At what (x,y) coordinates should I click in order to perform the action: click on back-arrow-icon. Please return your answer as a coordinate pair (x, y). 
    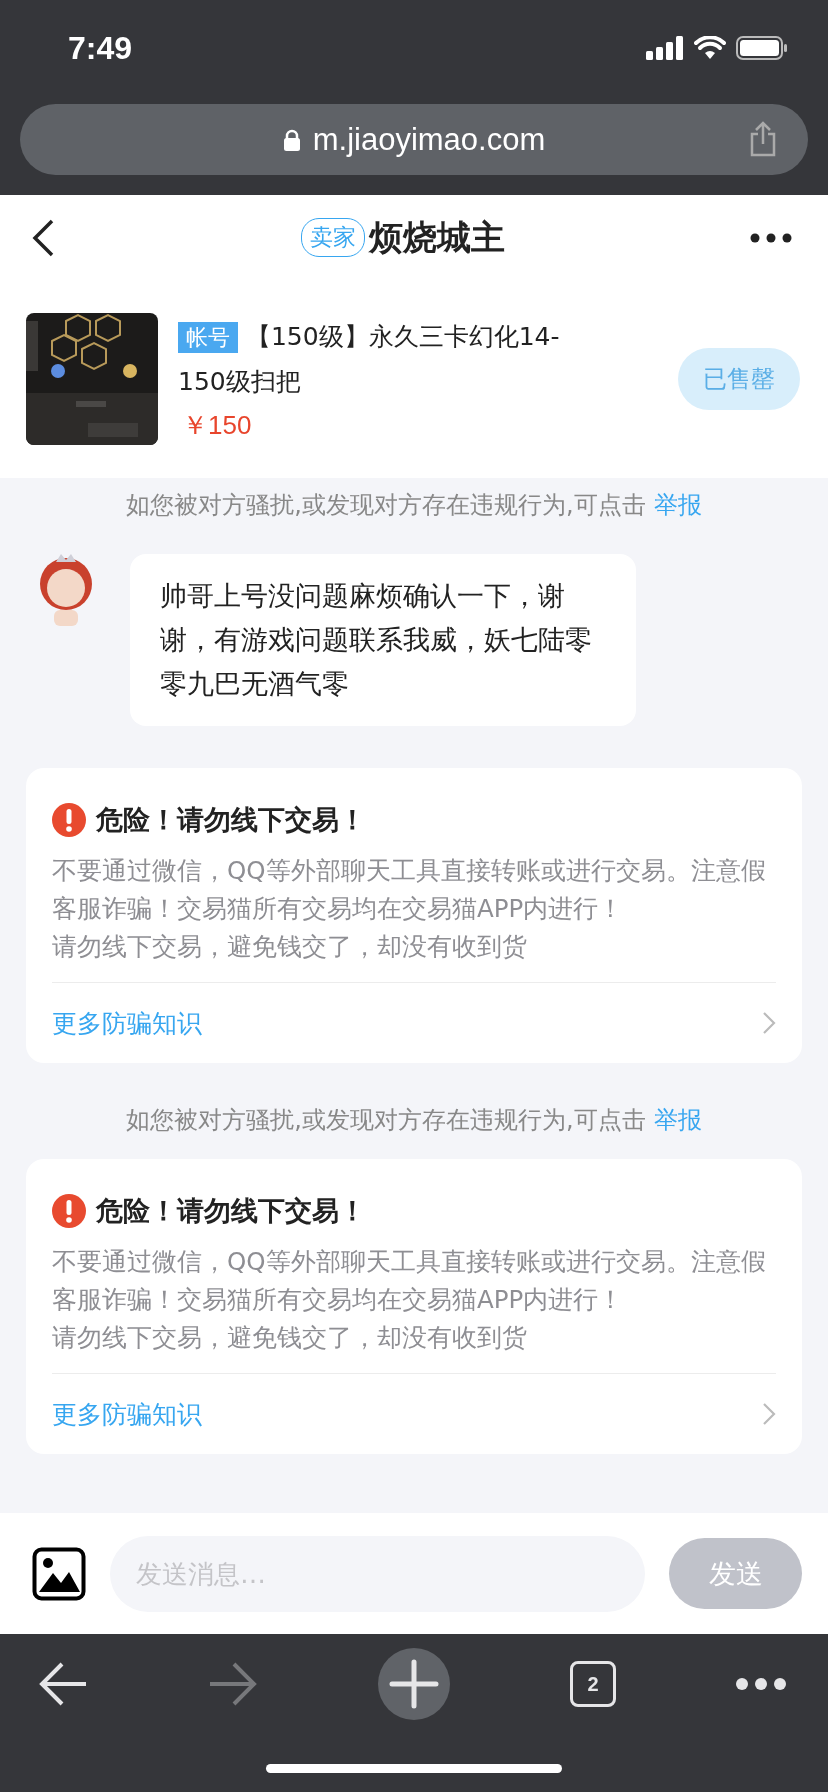
    Looking at the image, I should click on (63, 1684).